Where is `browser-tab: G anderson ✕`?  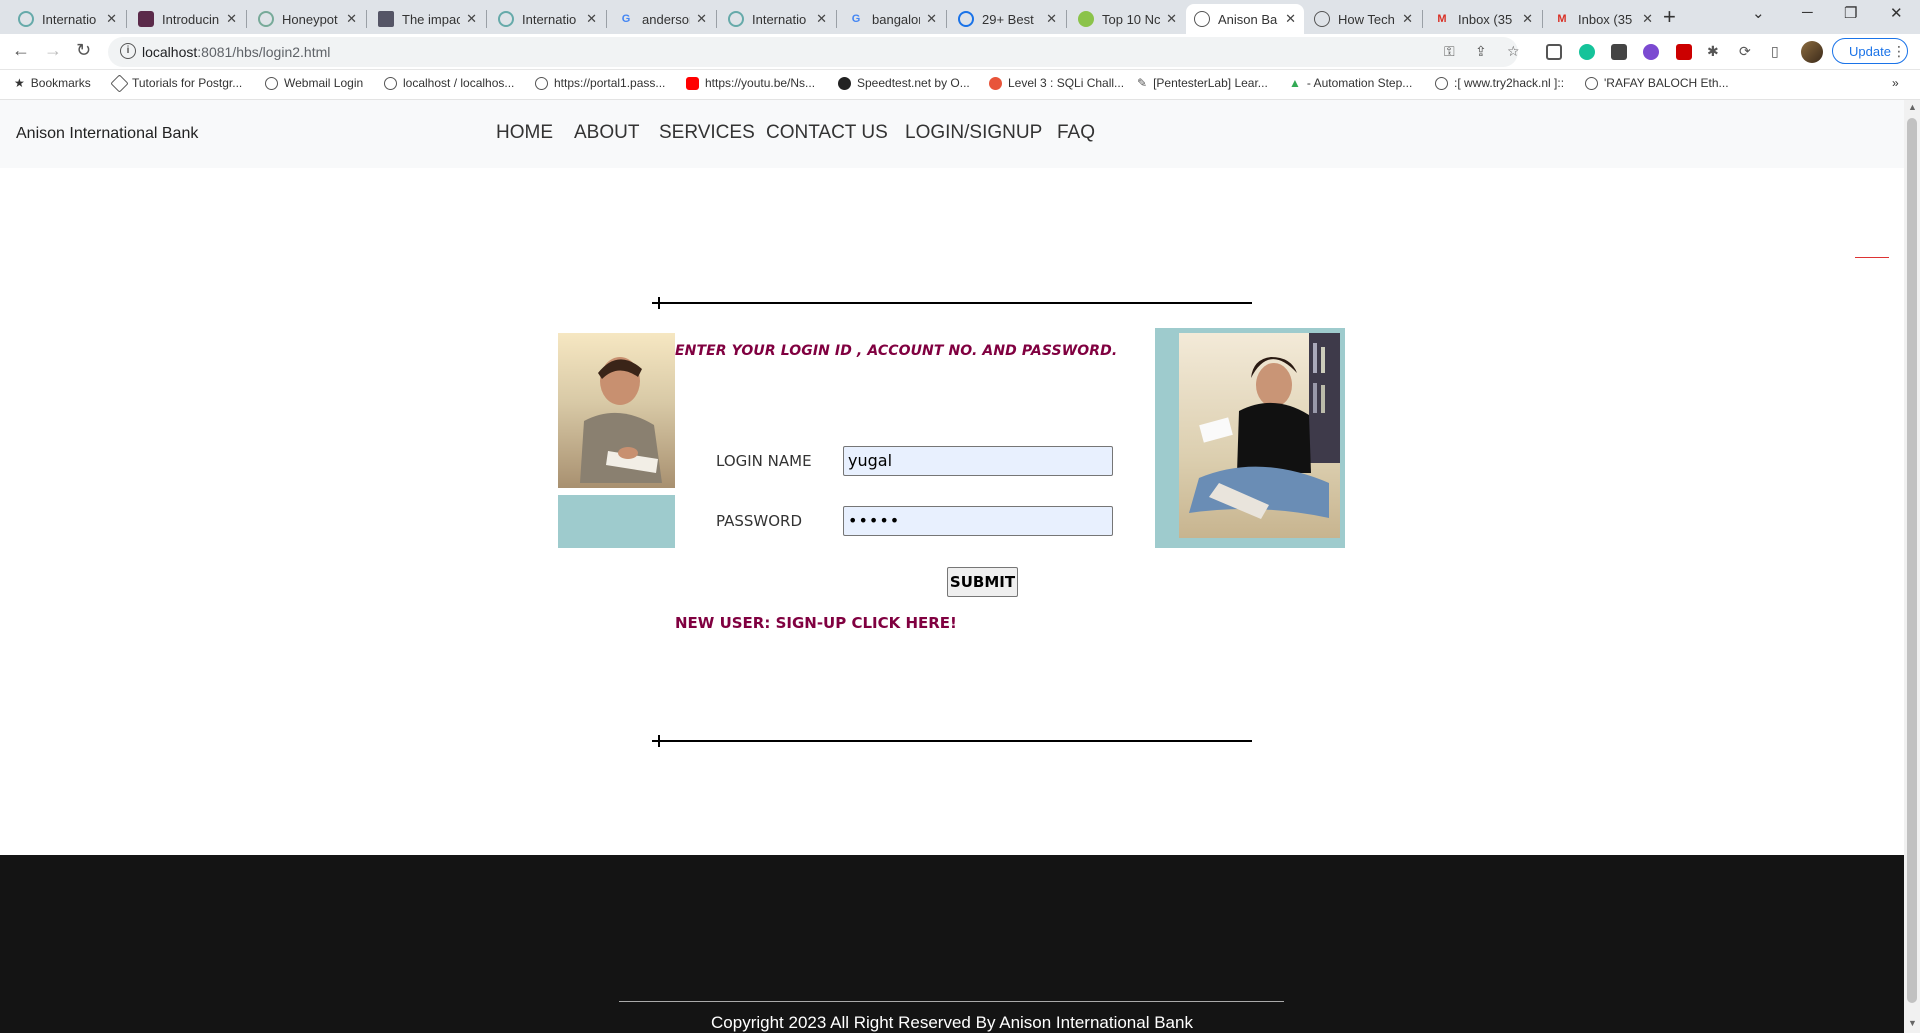 browser-tab: G anderson ✕ is located at coordinates (662, 19).